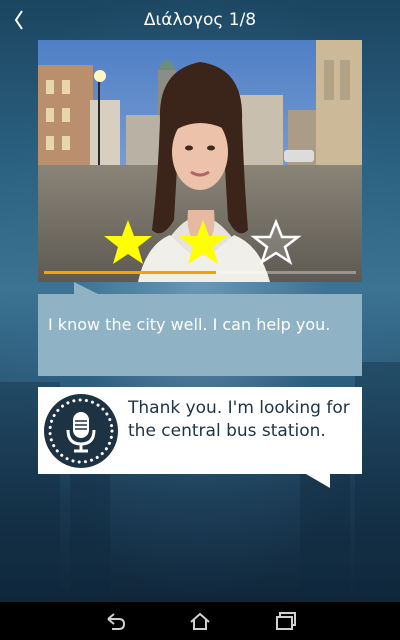 The height and width of the screenshot is (640, 400). I want to click on nav-recents-button, so click(286, 621).